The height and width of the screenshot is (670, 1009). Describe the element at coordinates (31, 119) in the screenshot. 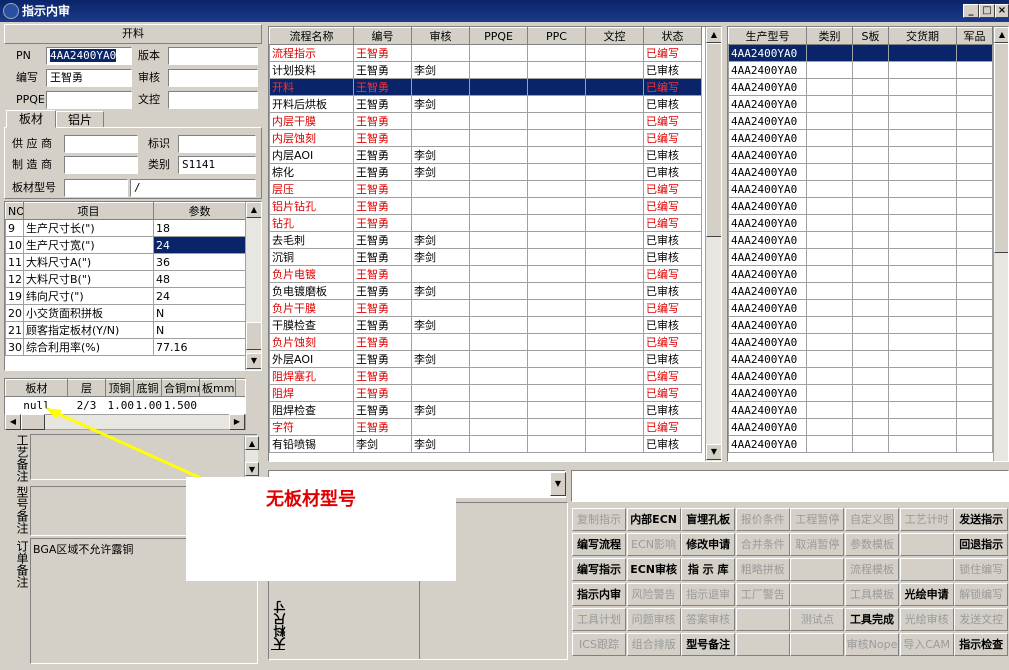

I see `tab-board: 板材` at that location.